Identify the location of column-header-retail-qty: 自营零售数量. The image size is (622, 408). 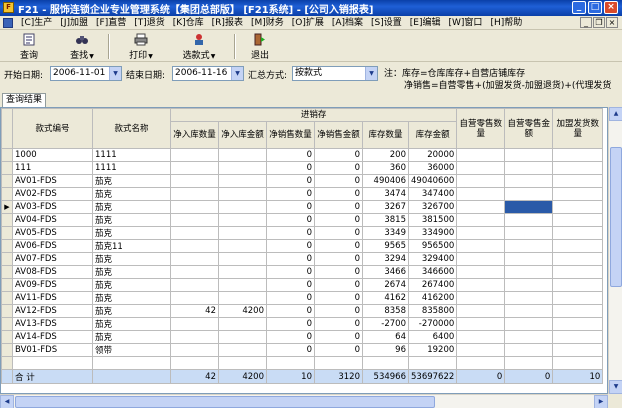
(481, 128).